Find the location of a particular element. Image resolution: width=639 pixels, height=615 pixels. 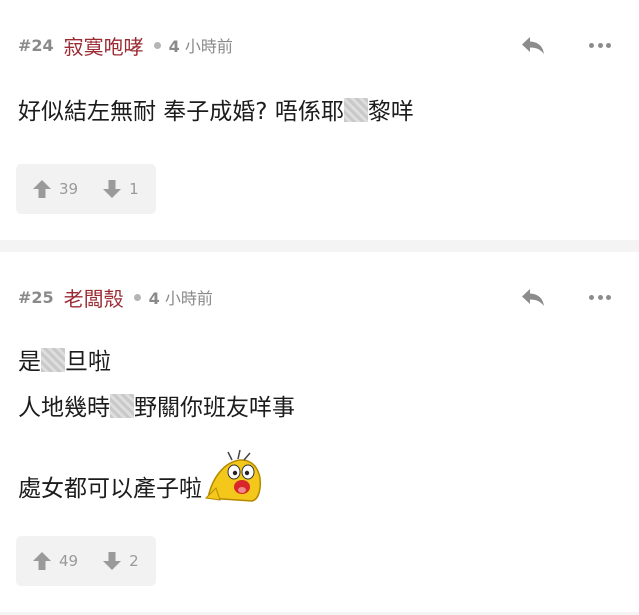

upvote-button: 49 is located at coordinates (55, 561).